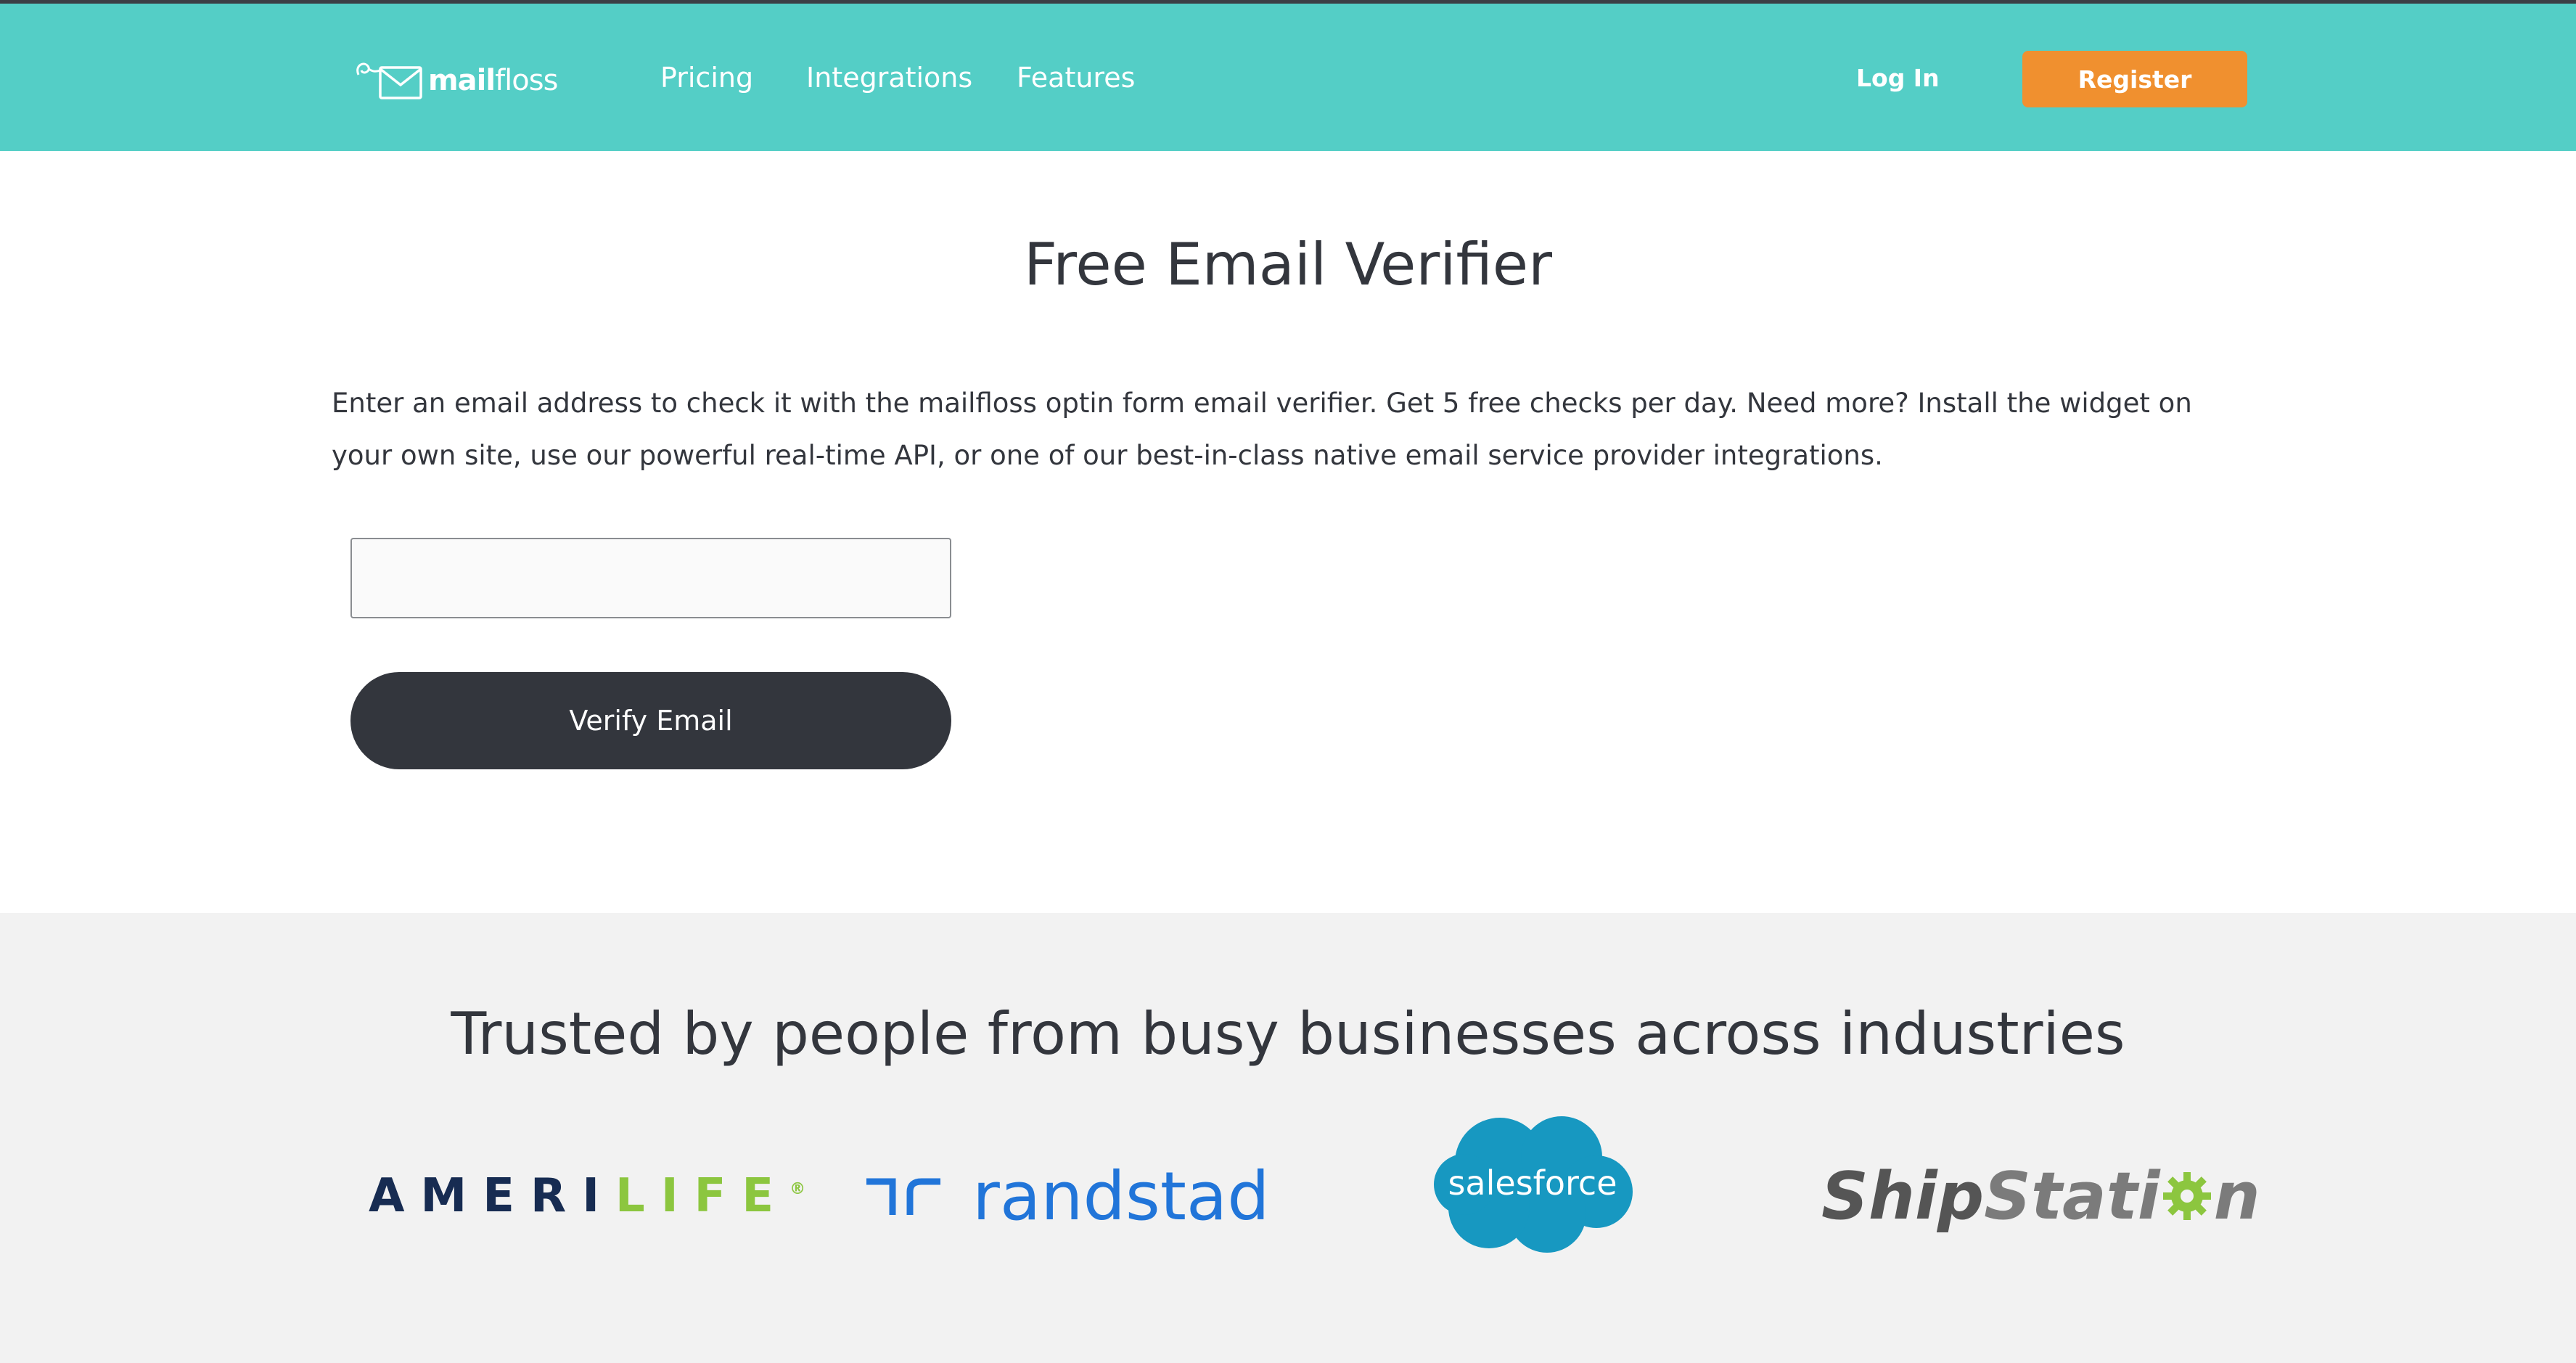  I want to click on nav-features: Features, so click(1076, 78).